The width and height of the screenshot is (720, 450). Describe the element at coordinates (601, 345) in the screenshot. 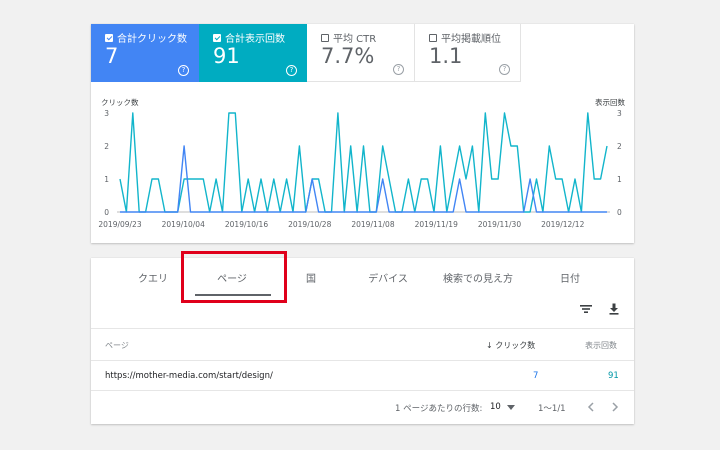

I see `column-header-impressions: 表示回数` at that location.